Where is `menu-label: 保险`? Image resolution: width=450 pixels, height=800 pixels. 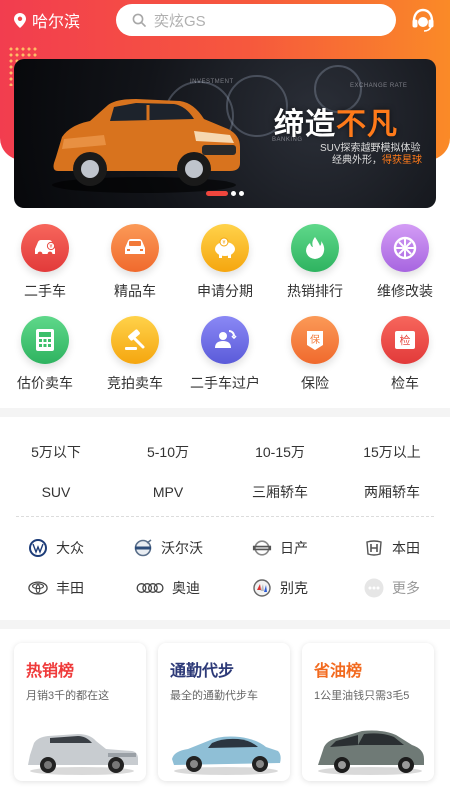 menu-label: 保险 is located at coordinates (315, 383).